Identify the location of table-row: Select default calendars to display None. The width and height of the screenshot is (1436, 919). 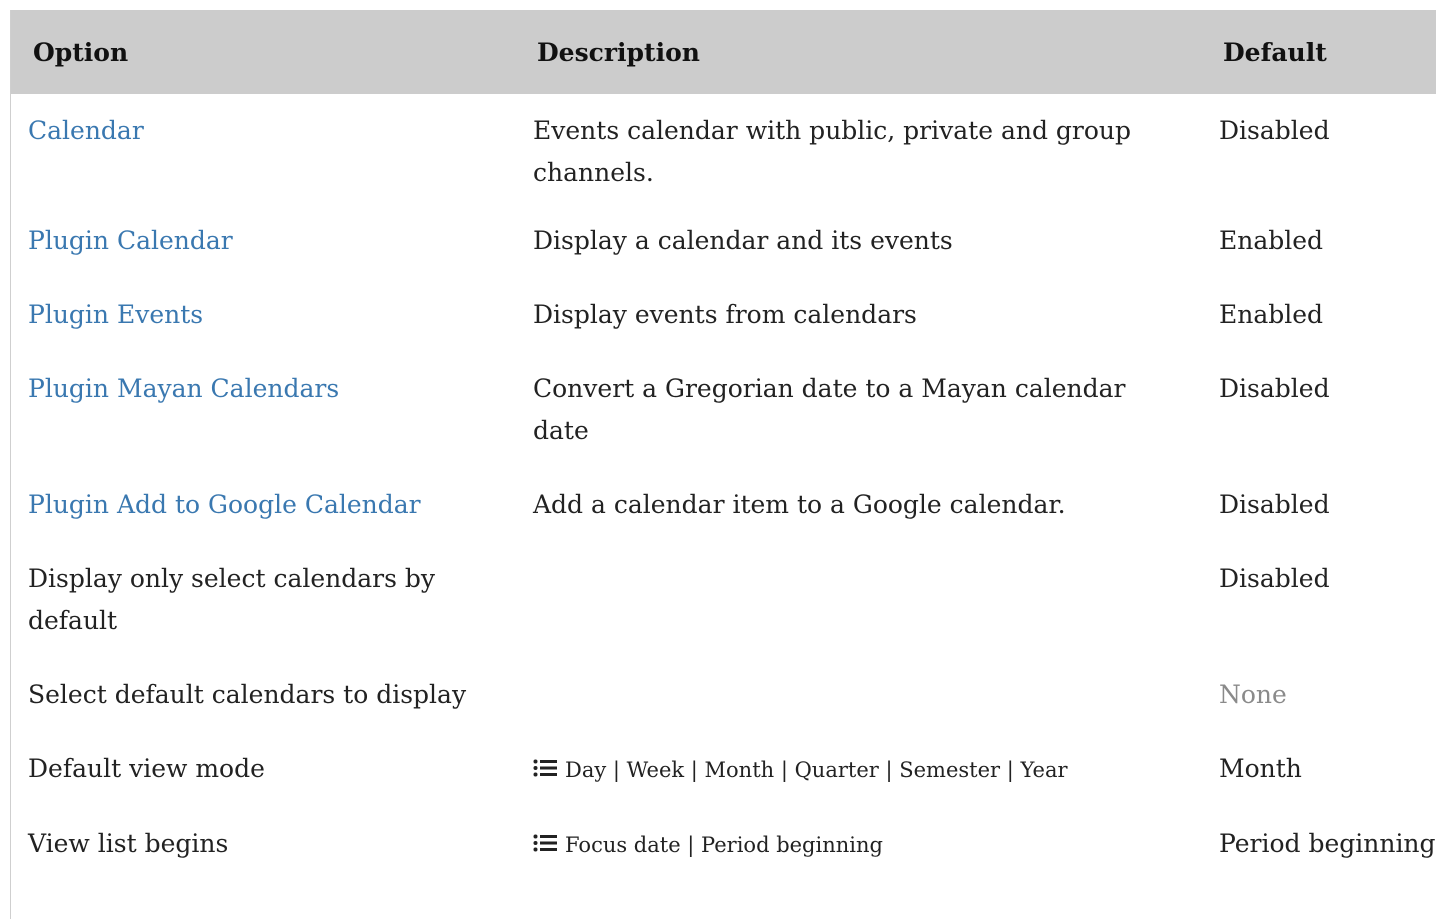
(723, 695).